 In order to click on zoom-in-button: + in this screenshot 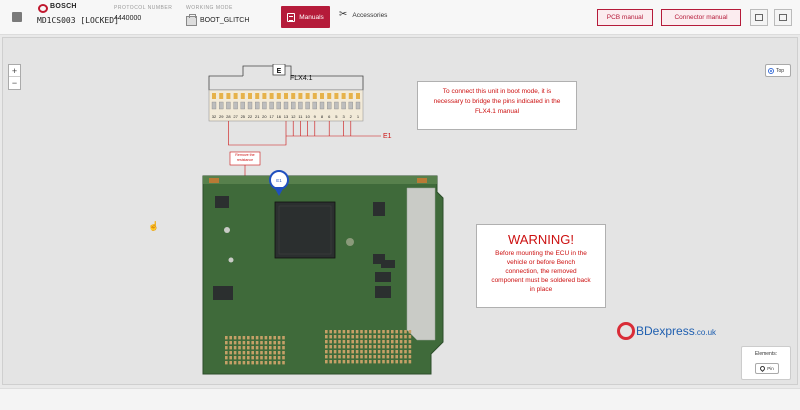, I will do `click(14, 71)`.